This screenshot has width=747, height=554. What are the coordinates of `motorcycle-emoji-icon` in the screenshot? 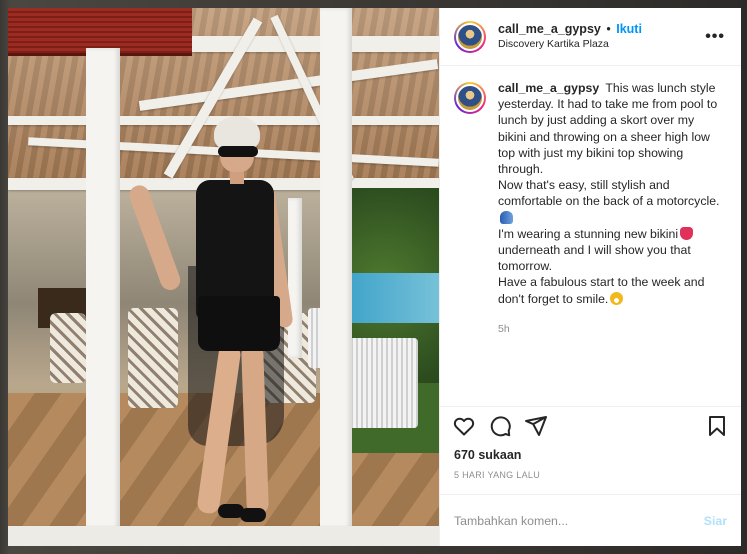 It's located at (506, 217).